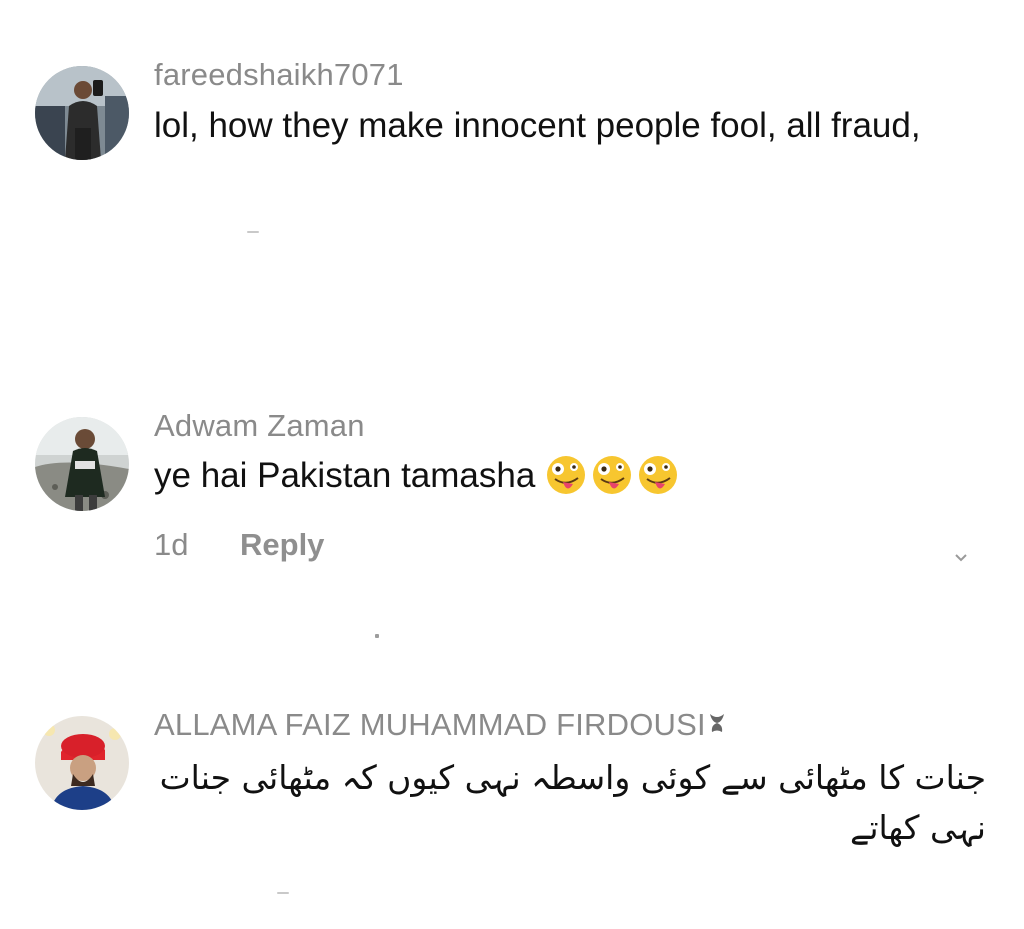  I want to click on badge-icon, so click(717, 724).